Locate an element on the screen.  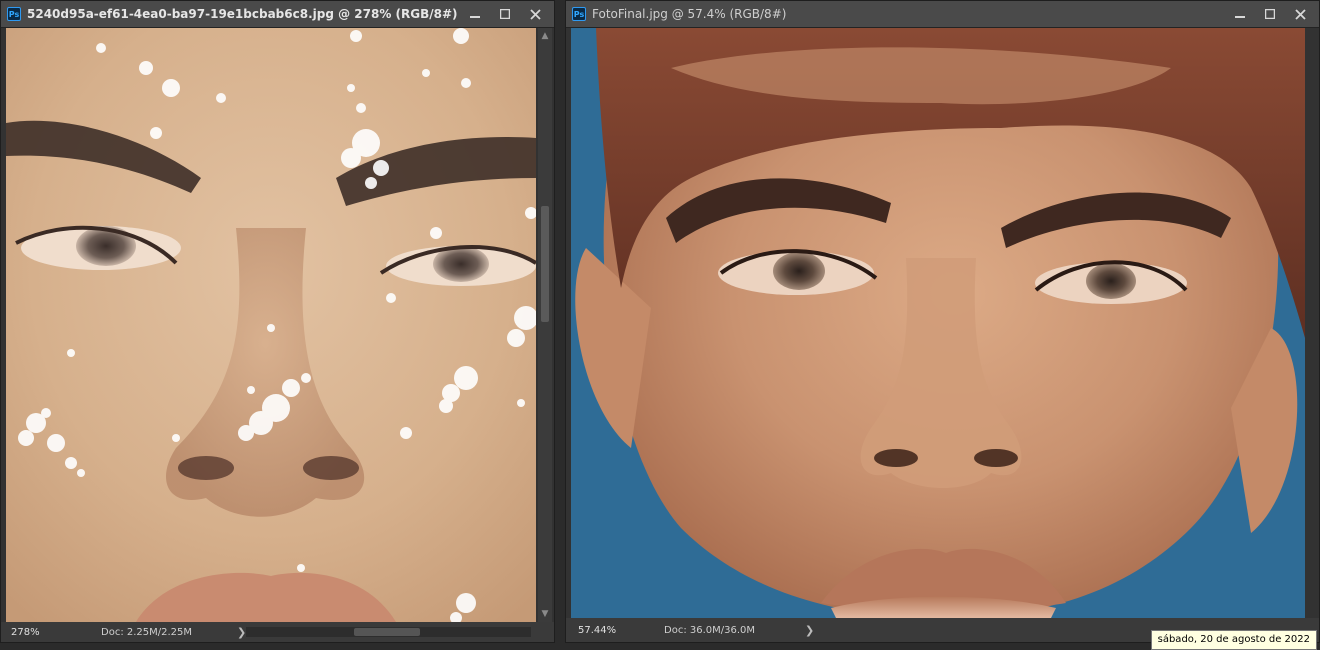
zoom-level: 57.44% is located at coordinates (601, 630).